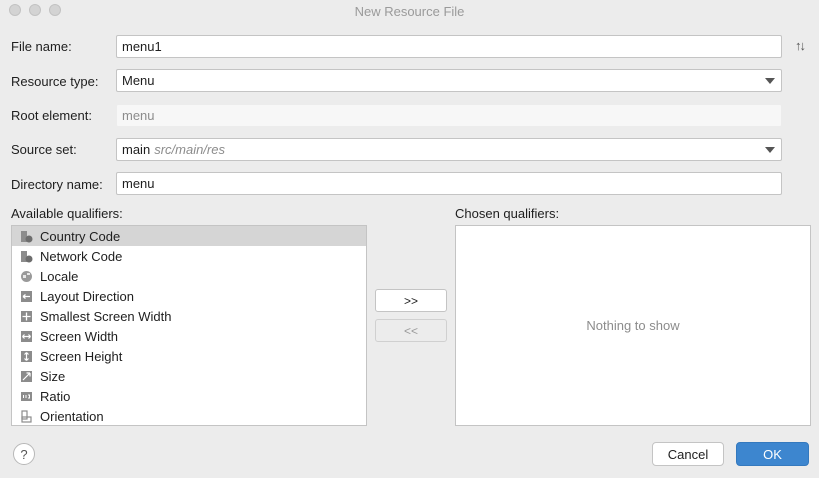 The height and width of the screenshot is (478, 819). I want to click on chosen-qualifiers-label: Chosen qualifiers:, so click(507, 213).